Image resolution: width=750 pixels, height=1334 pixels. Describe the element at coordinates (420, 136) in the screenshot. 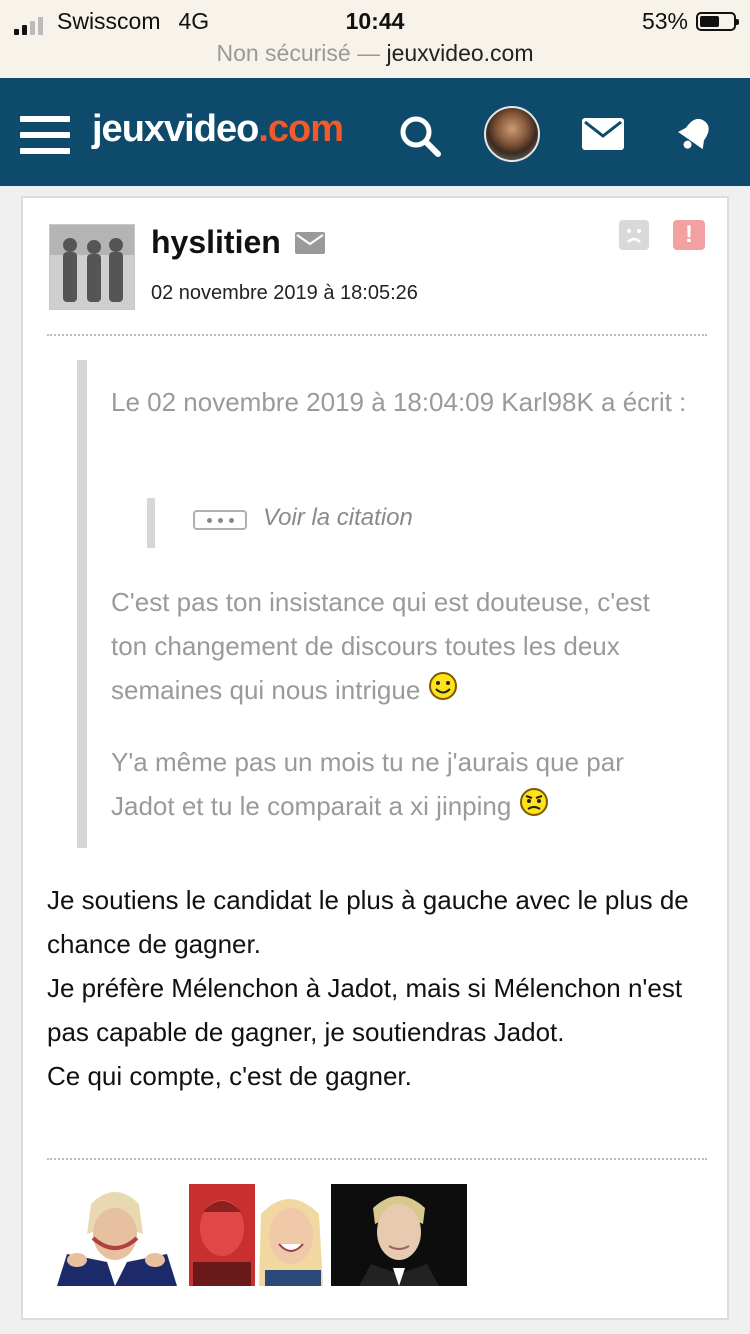

I see `search-icon` at that location.